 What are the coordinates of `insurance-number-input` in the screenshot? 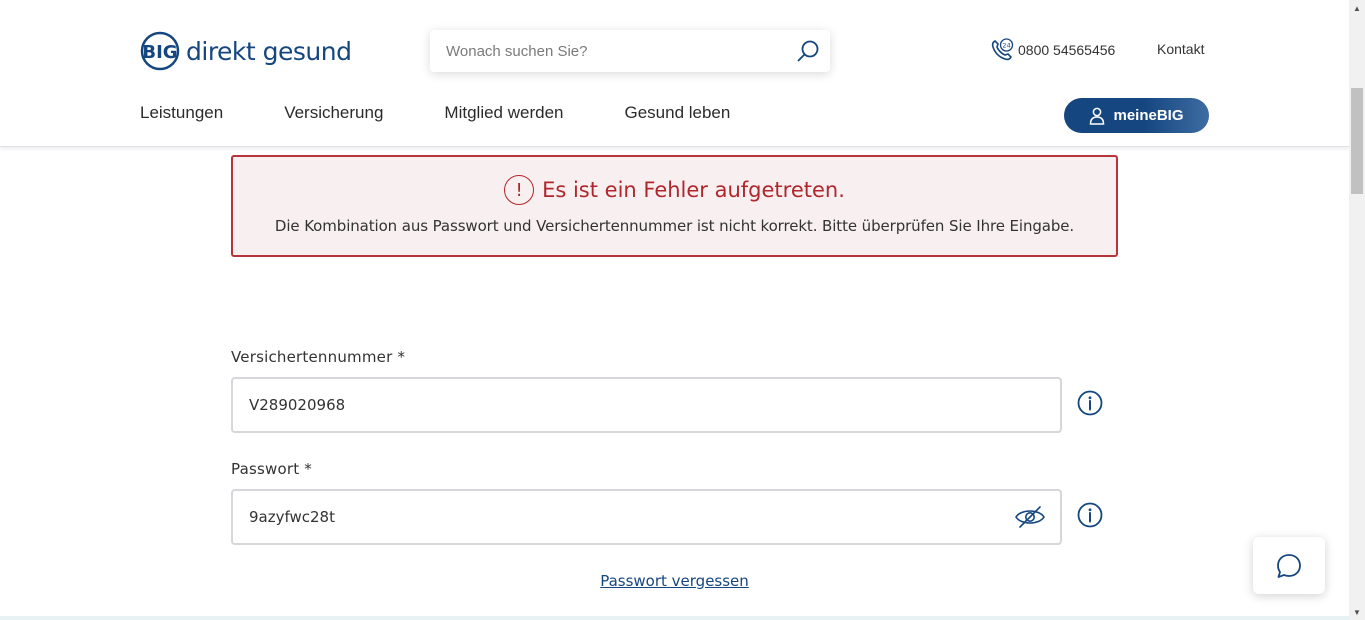 It's located at (646, 405).